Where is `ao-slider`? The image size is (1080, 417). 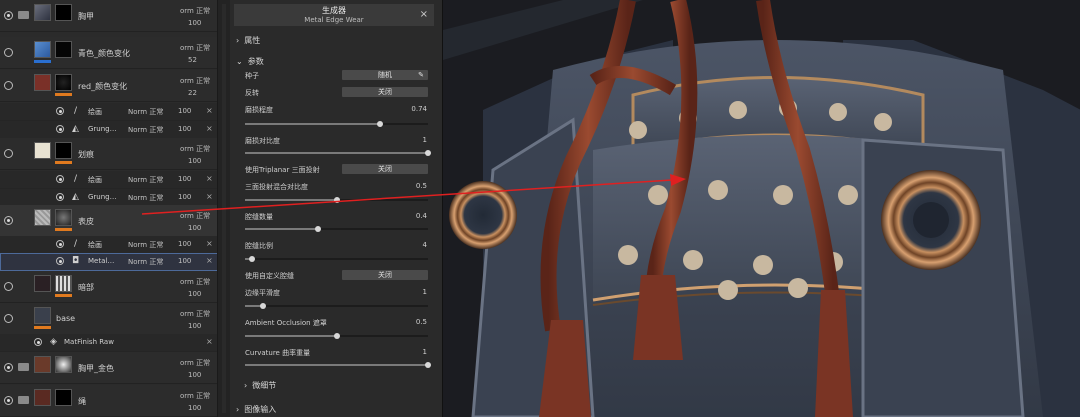
ao-slider is located at coordinates (336, 336).